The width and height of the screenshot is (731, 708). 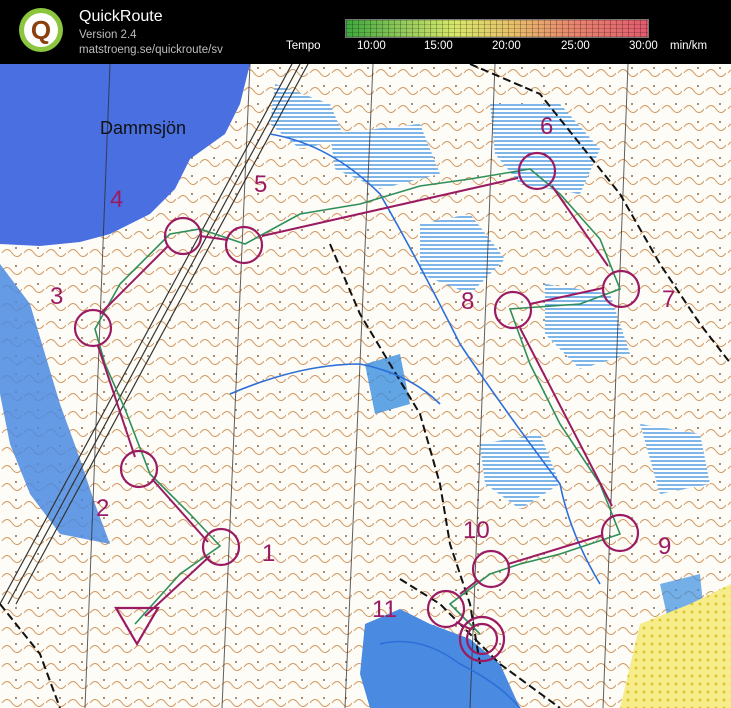 What do you see at coordinates (371, 46) in the screenshot?
I see `tempo-tick-10: 10:00` at bounding box center [371, 46].